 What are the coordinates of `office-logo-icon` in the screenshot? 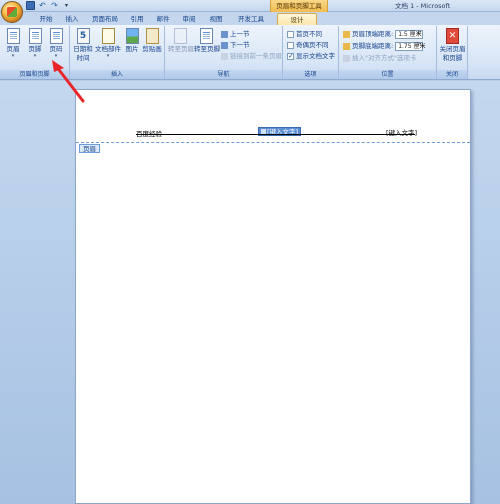 It's located at (12, 12).